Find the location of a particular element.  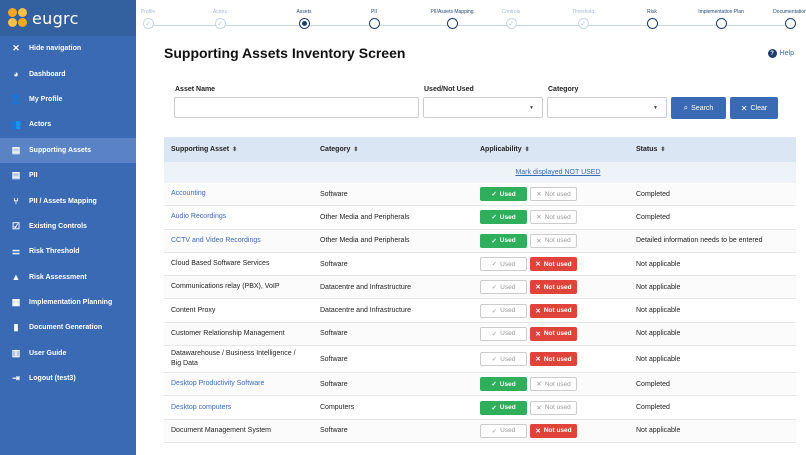

step-controls: Controls ✓ is located at coordinates (511, 19).